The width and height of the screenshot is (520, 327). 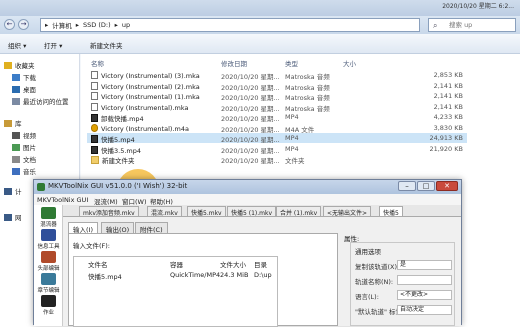 What do you see at coordinates (8, 65) in the screenshot?
I see `star-icon` at bounding box center [8, 65].